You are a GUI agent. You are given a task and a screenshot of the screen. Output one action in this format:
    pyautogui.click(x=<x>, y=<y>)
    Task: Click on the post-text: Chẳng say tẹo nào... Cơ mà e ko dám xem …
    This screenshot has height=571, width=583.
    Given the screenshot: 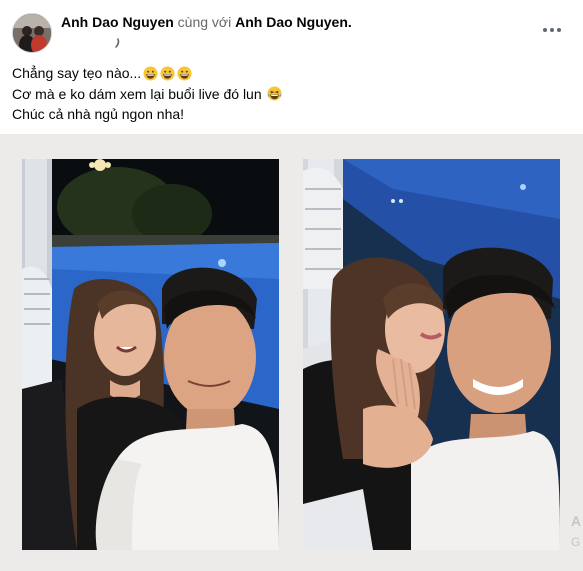 What is the action you would take?
    pyautogui.click(x=292, y=94)
    